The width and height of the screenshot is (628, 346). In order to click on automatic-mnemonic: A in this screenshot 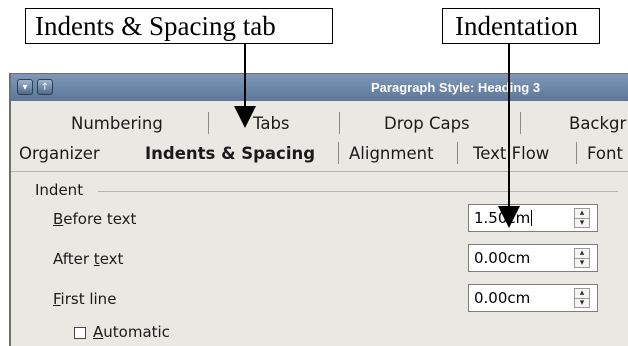, I will do `click(98, 332)`.